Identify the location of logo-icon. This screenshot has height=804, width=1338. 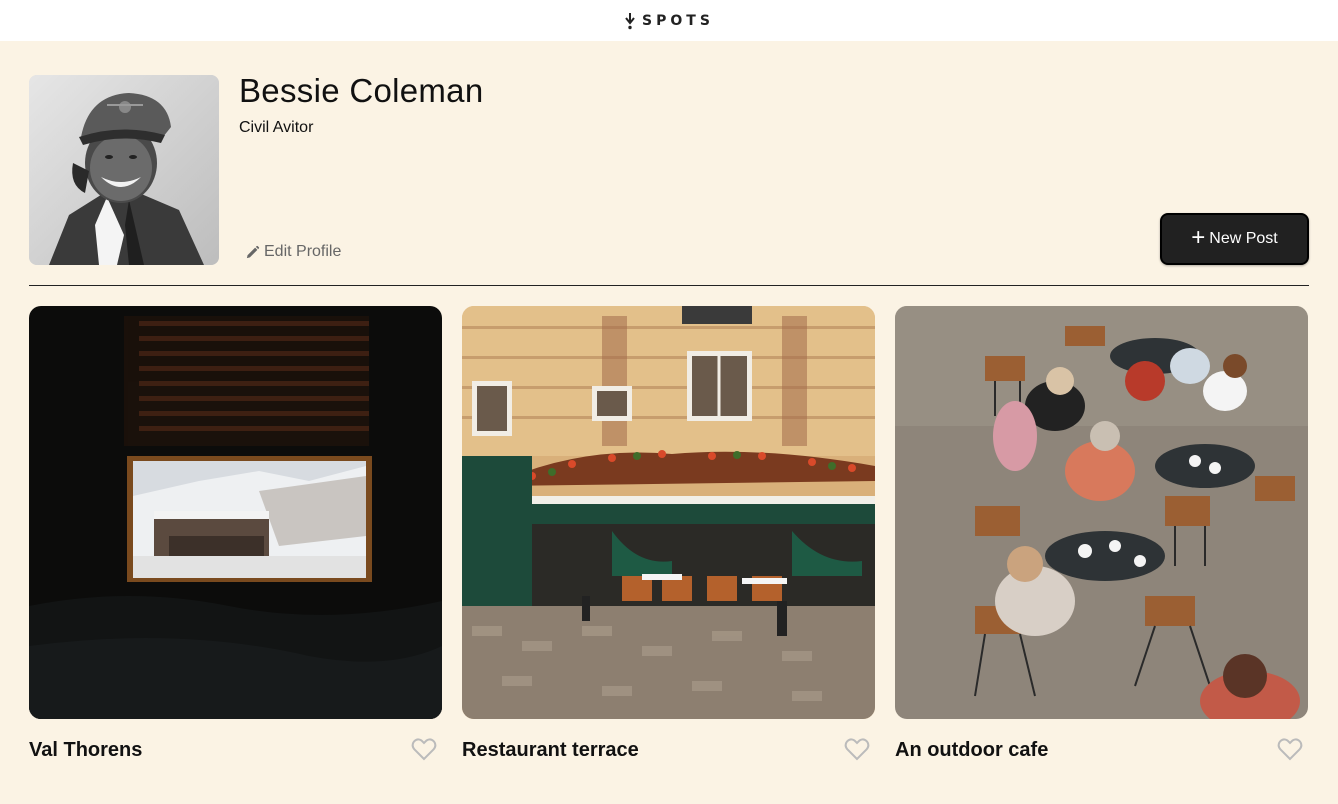
(630, 20).